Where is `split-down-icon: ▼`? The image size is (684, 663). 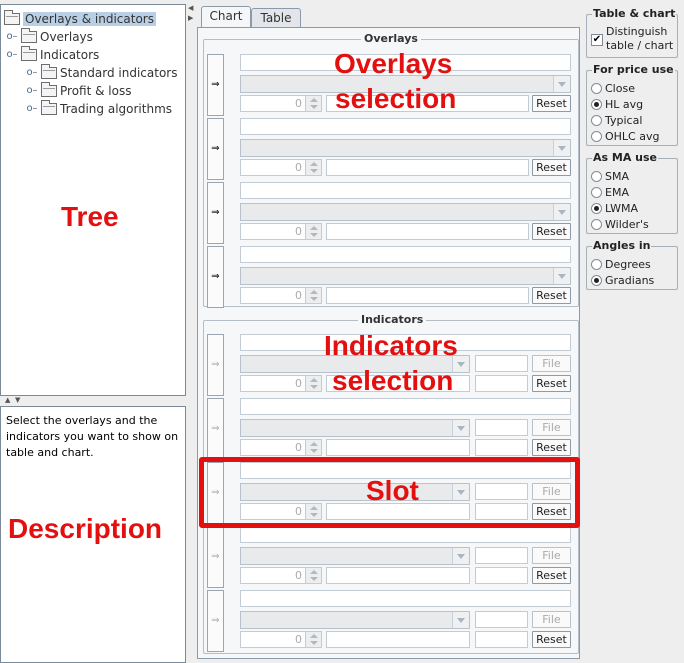
split-down-icon: ▼ is located at coordinates (17, 400).